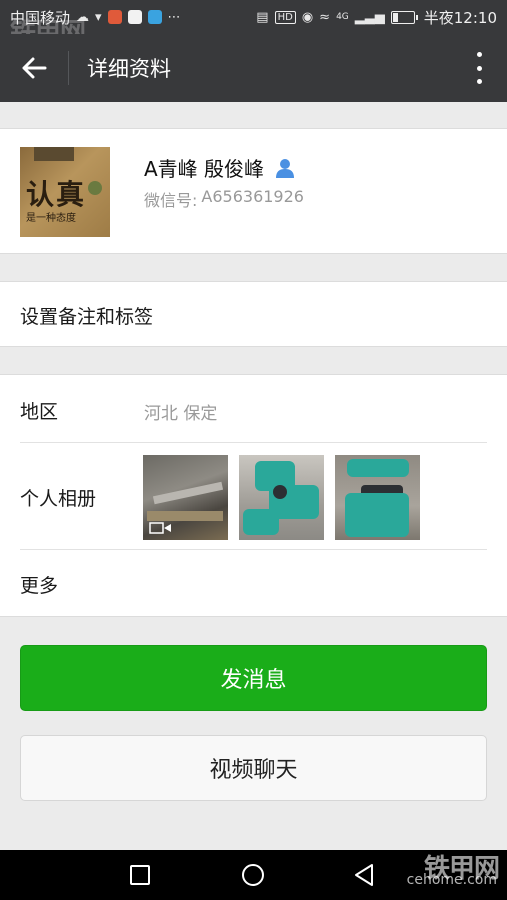 The height and width of the screenshot is (900, 507). I want to click on app-notification-icon, so click(114, 17).